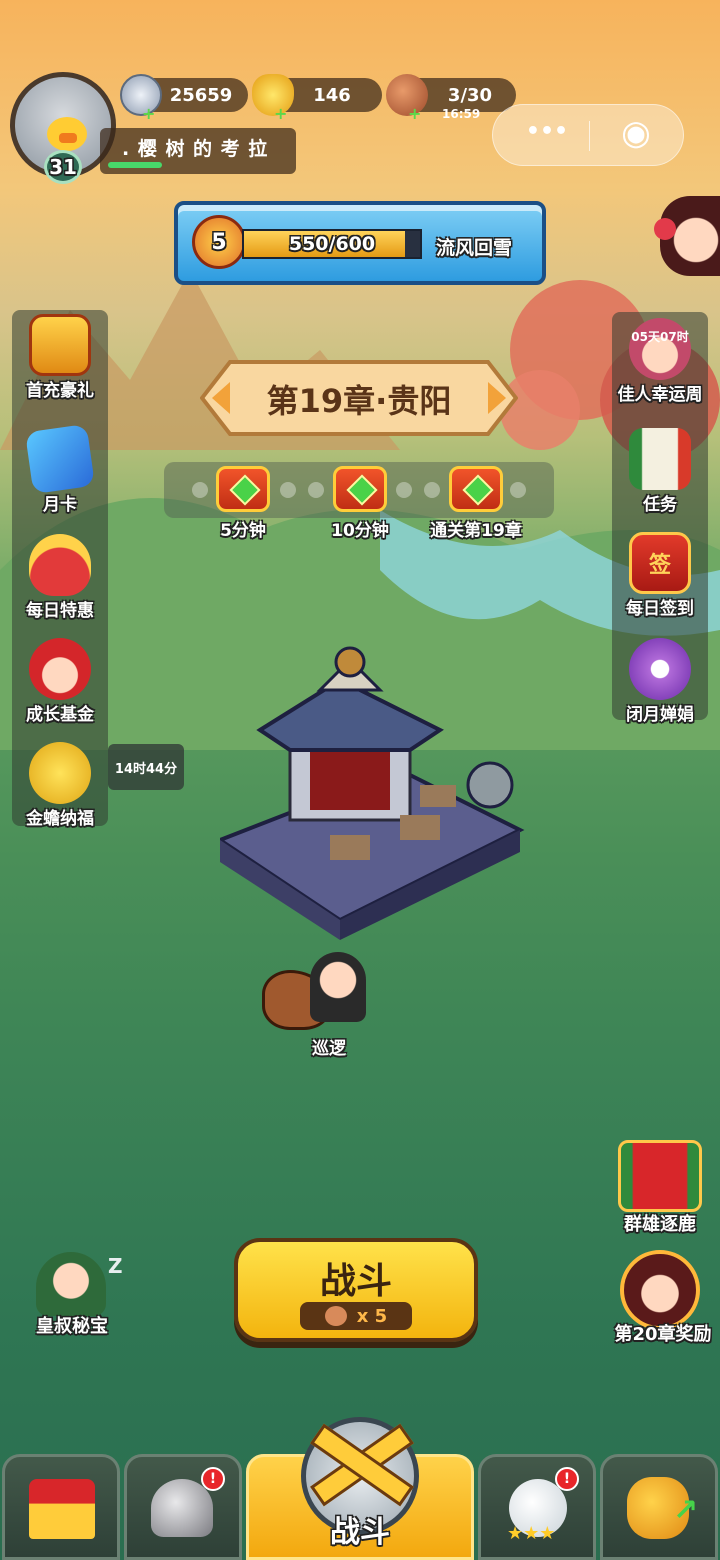  Describe the element at coordinates (60, 459) in the screenshot. I see `month-card-icon` at that location.